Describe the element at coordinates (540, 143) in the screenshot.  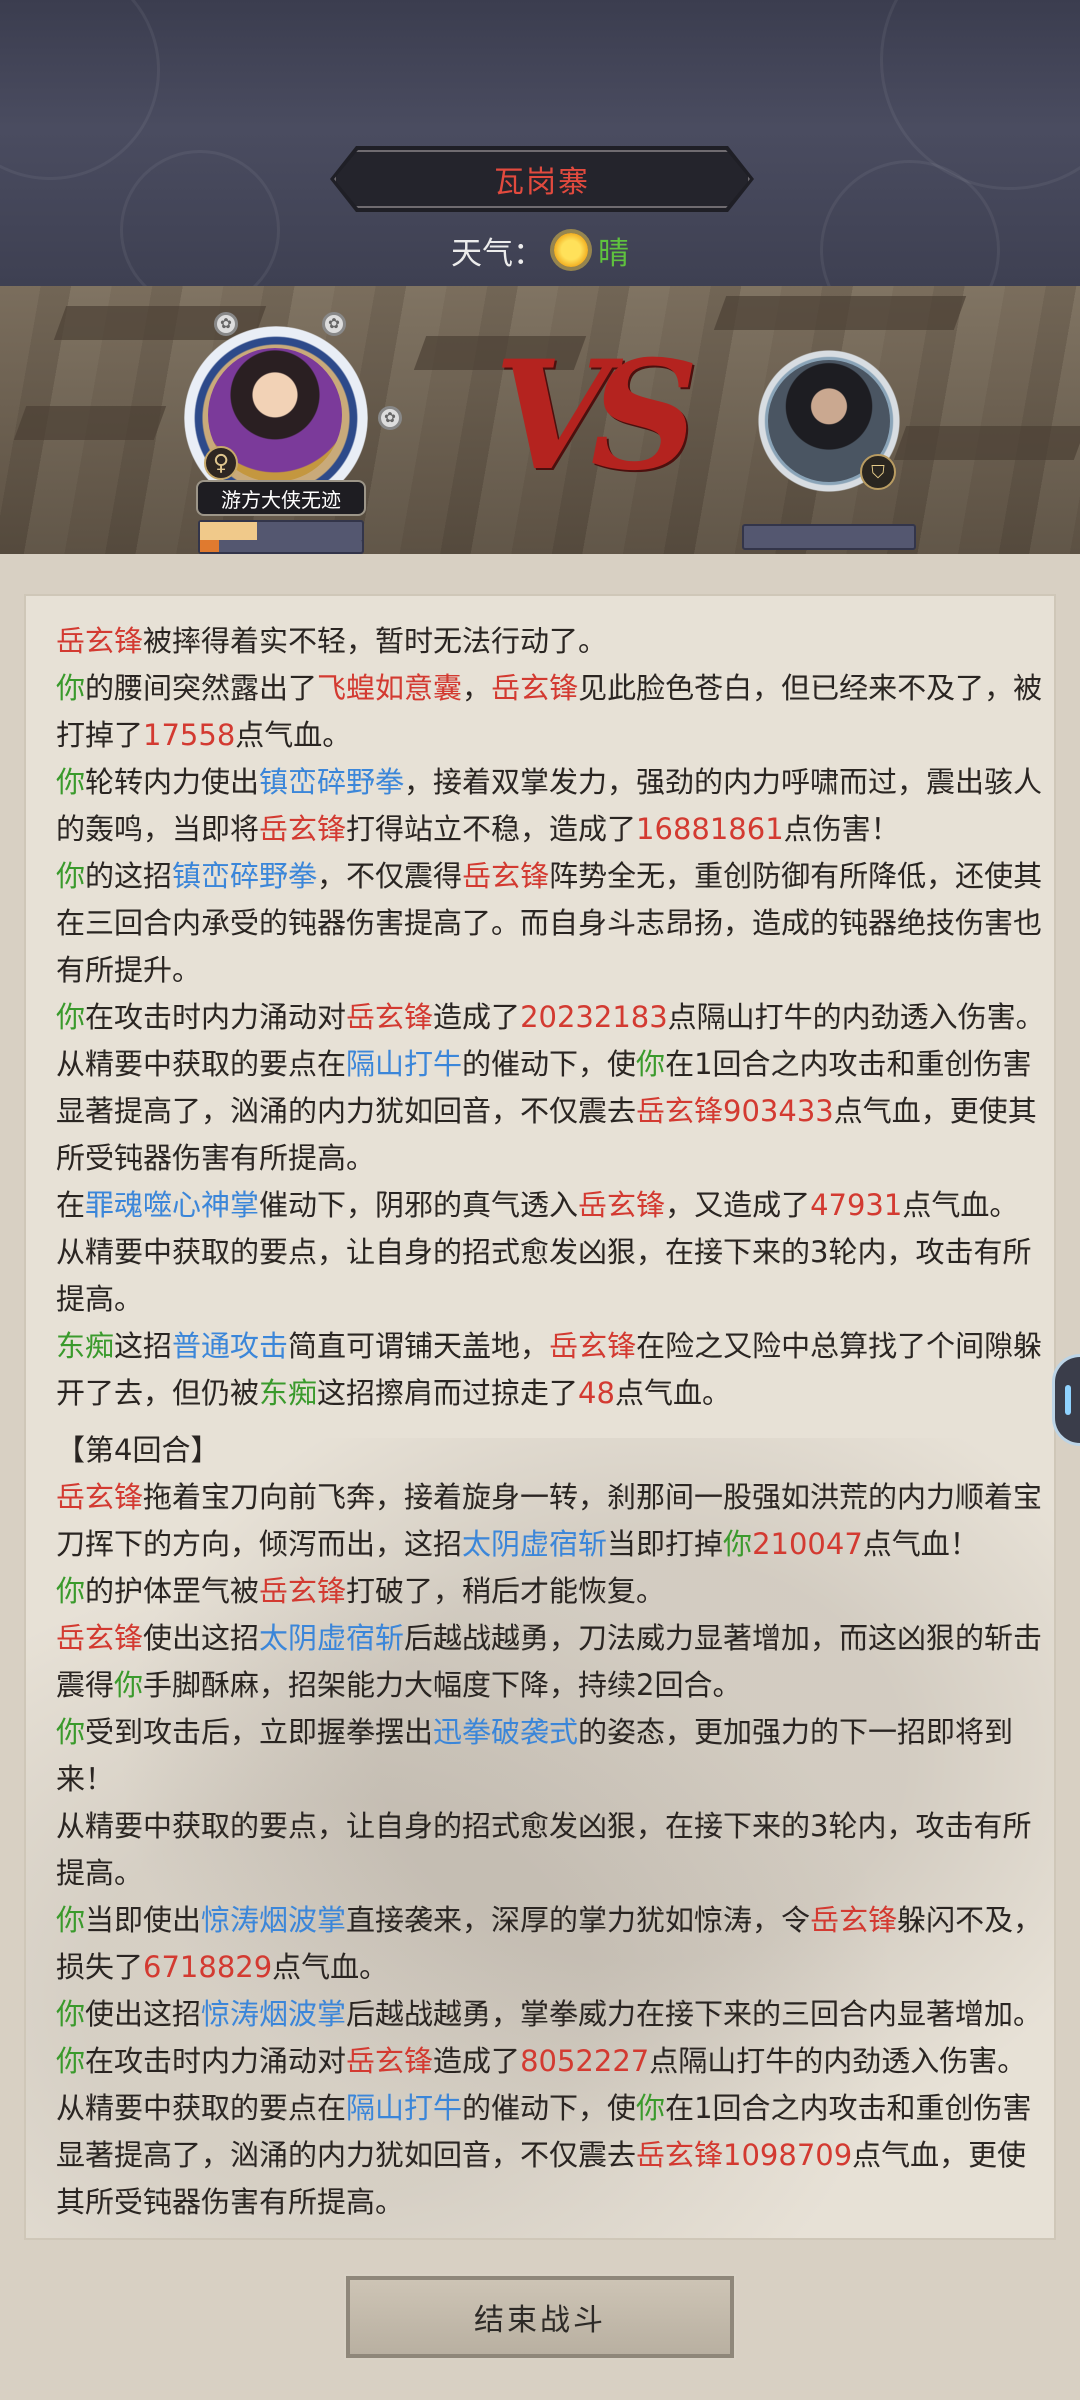
I see `header: 瓦岗寨 天气： 晴` at that location.